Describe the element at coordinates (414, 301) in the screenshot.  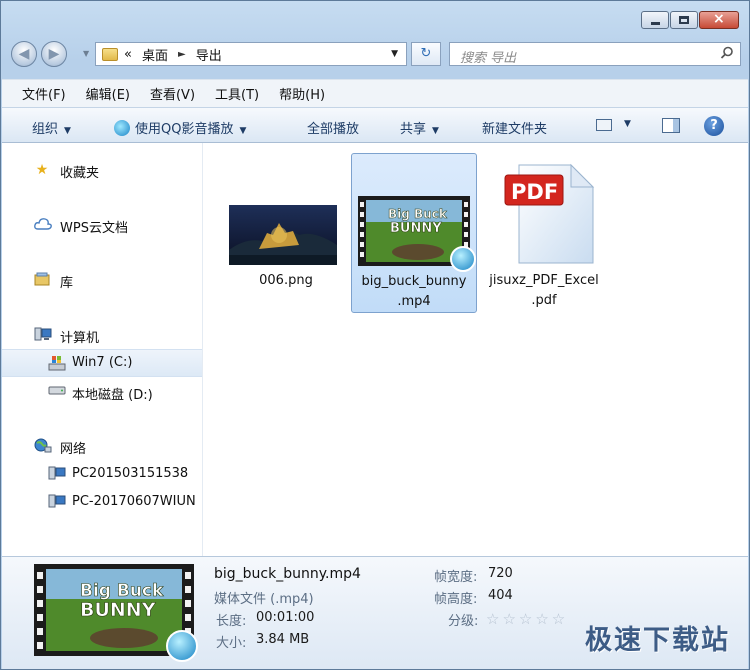
I see `file-name-line2: .mp4` at that location.